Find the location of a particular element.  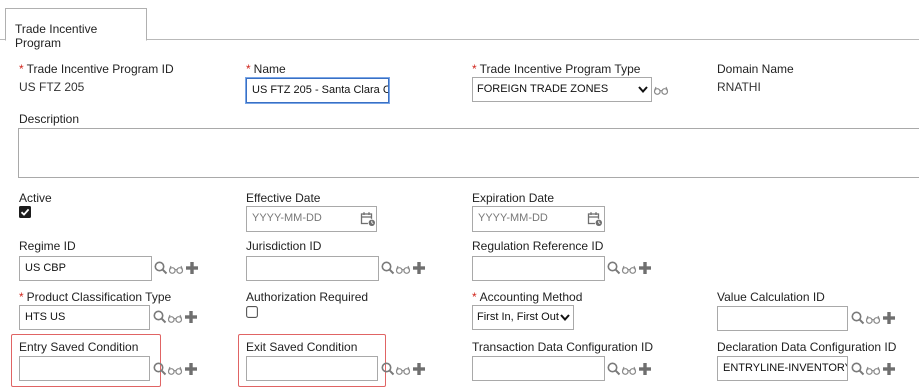

product-classification-type-input: HTS US is located at coordinates (84, 317).